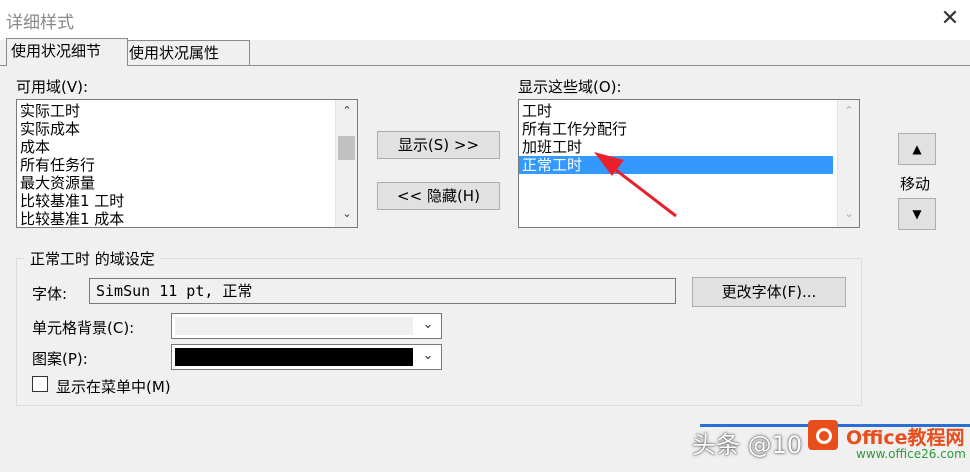  I want to click on list-item: 实际工时, so click(175, 111).